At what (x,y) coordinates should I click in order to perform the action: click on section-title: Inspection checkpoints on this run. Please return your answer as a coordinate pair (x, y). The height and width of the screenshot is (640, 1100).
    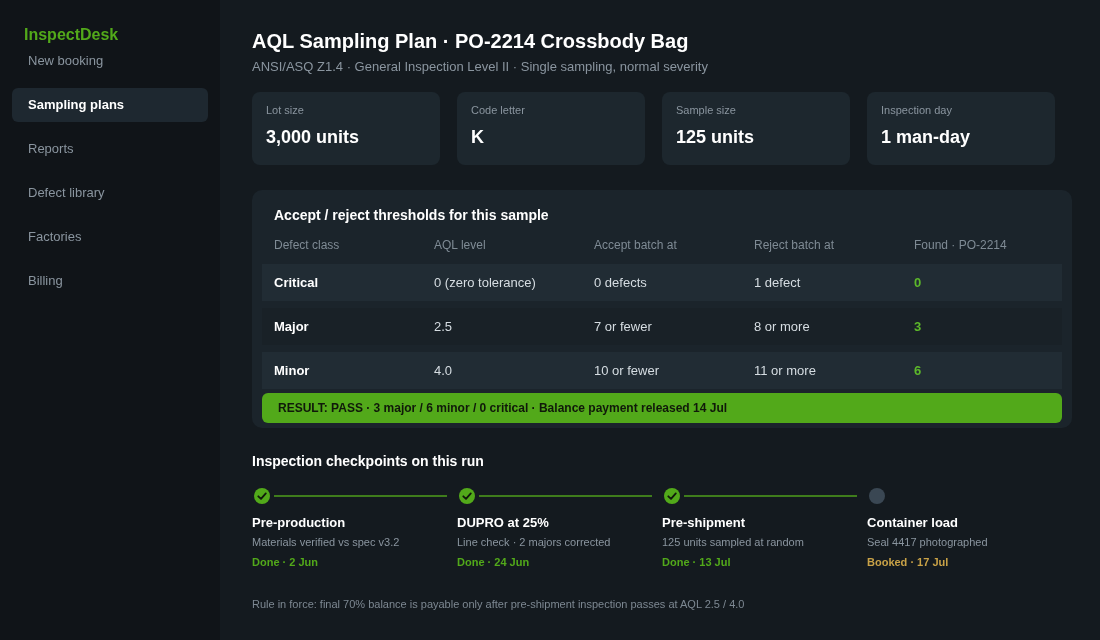
    Looking at the image, I should click on (368, 461).